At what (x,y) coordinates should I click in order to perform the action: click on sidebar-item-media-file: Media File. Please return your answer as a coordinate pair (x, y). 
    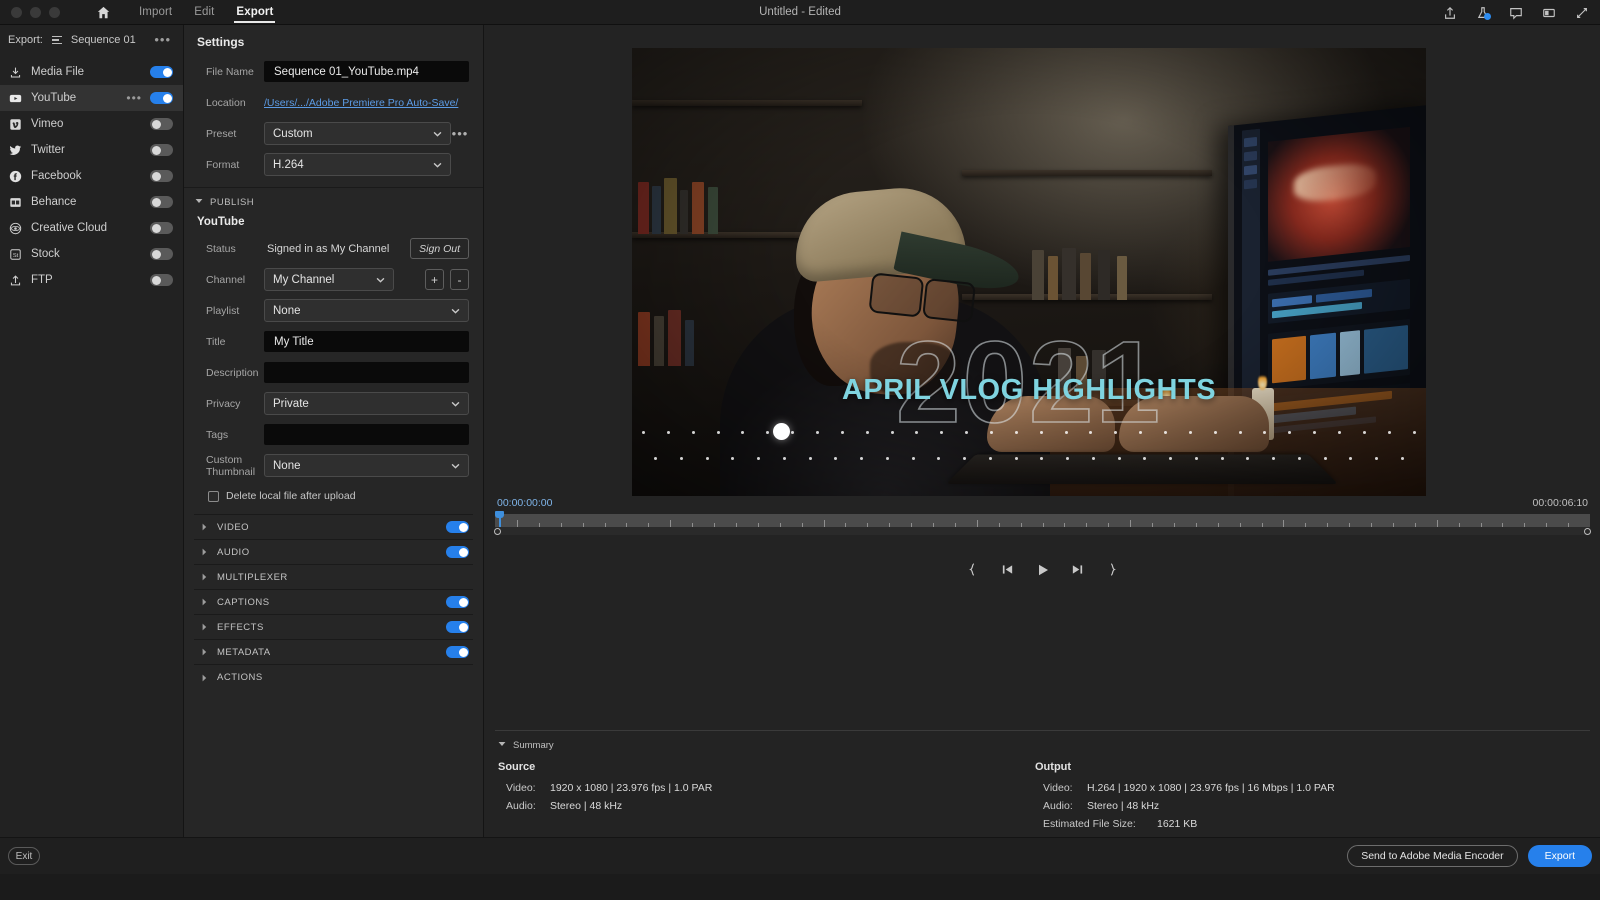
    Looking at the image, I should click on (91, 72).